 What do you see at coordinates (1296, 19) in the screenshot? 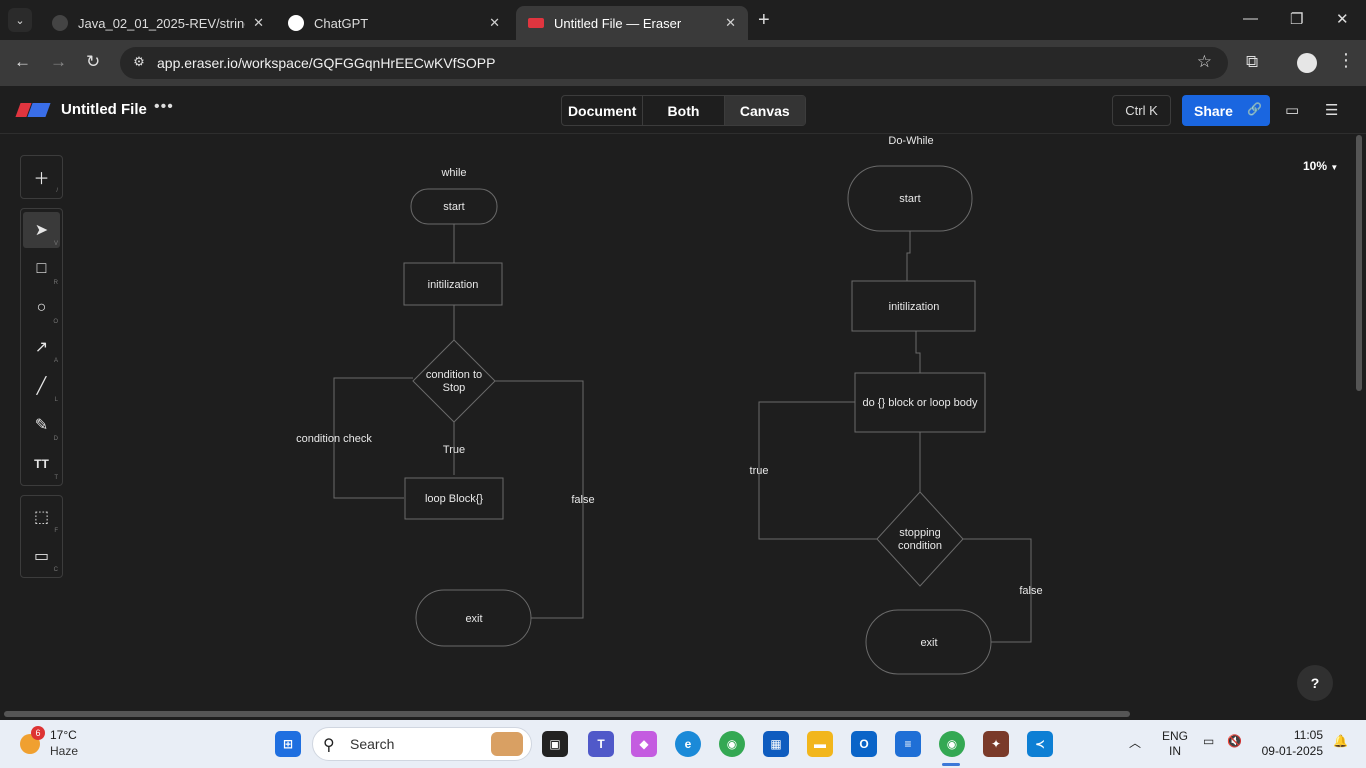
I see `restore-button: ❐` at bounding box center [1296, 19].